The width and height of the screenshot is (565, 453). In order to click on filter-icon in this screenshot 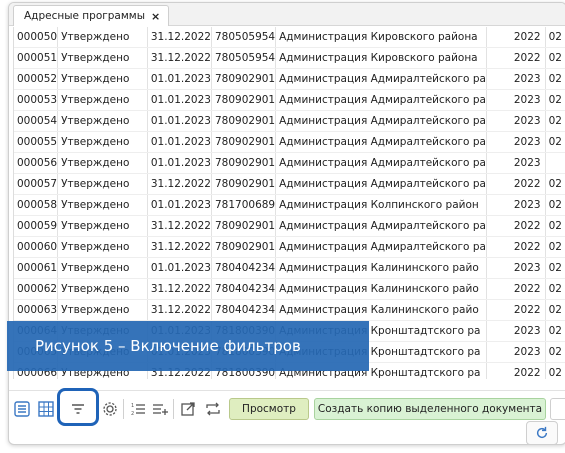, I will do `click(78, 409)`.